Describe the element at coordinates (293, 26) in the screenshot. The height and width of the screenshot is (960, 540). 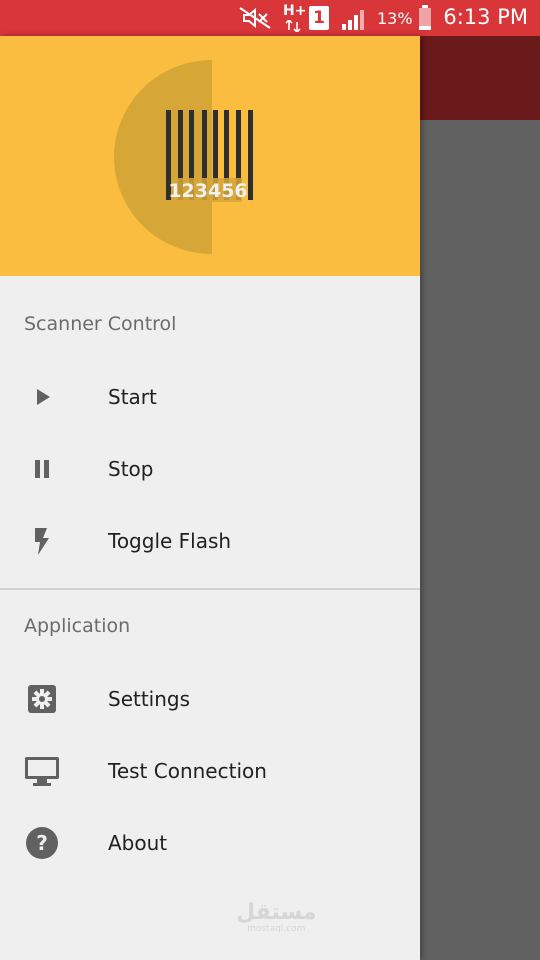
I see `data-arrows-icon` at that location.